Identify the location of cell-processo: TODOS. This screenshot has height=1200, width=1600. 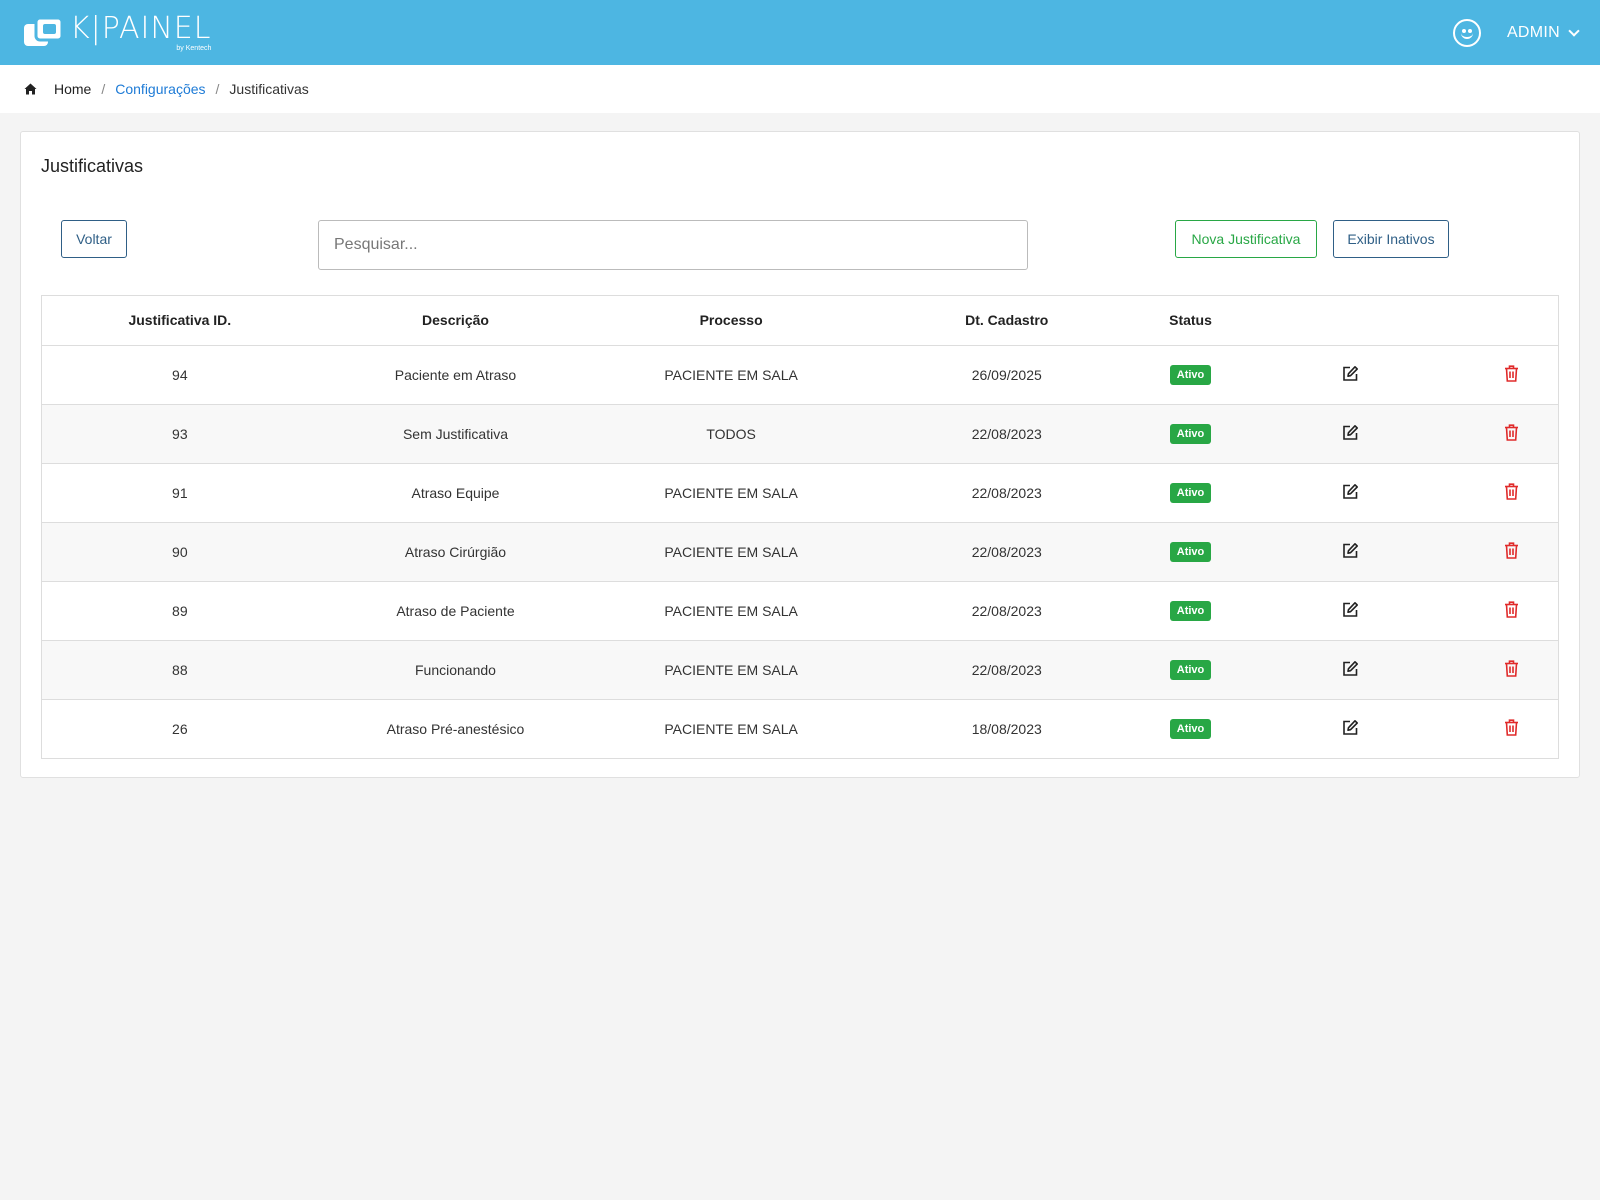
(731, 434).